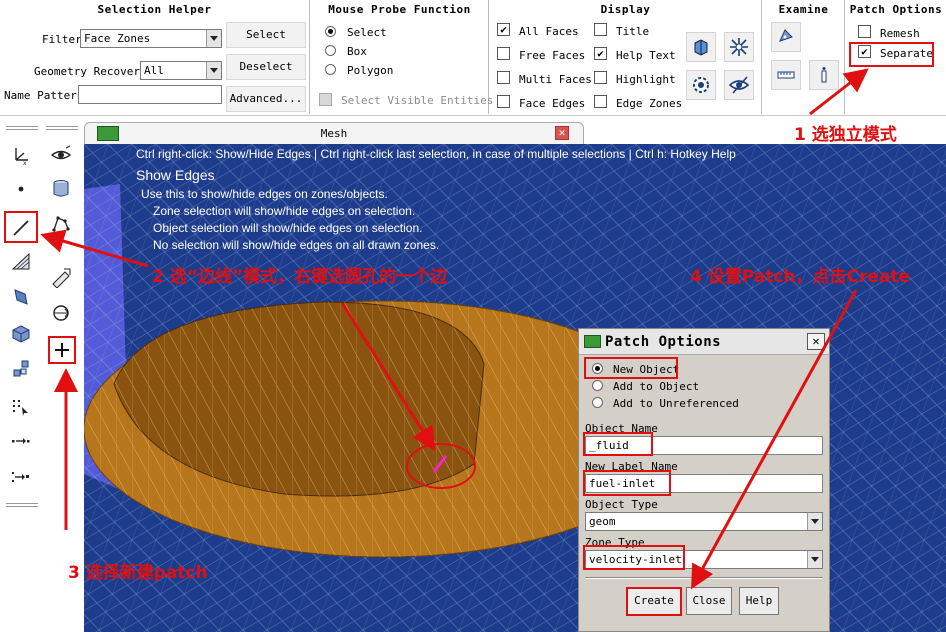 Image resolution: width=946 pixels, height=632 pixels. I want to click on add-to-object-label: Add to Object, so click(656, 386).